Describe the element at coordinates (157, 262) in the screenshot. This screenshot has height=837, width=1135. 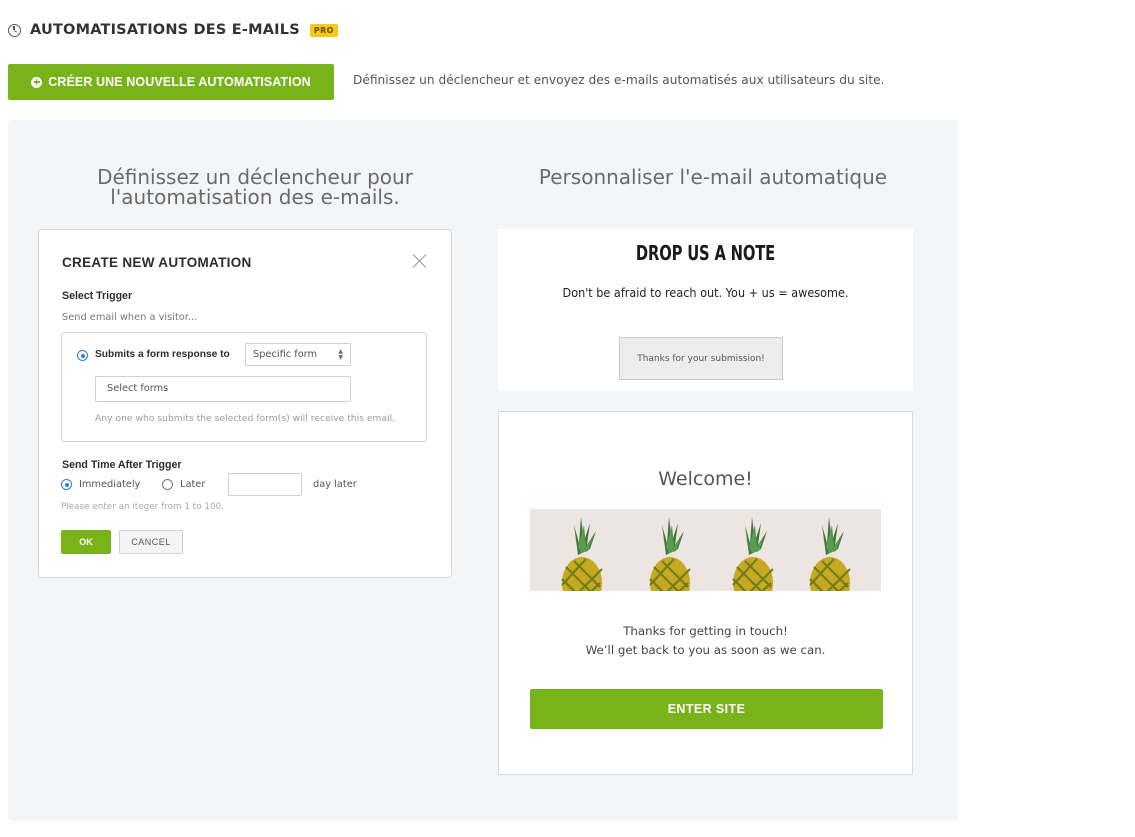
I see `dialog-title: CREATE NEW AUTOMATION` at that location.